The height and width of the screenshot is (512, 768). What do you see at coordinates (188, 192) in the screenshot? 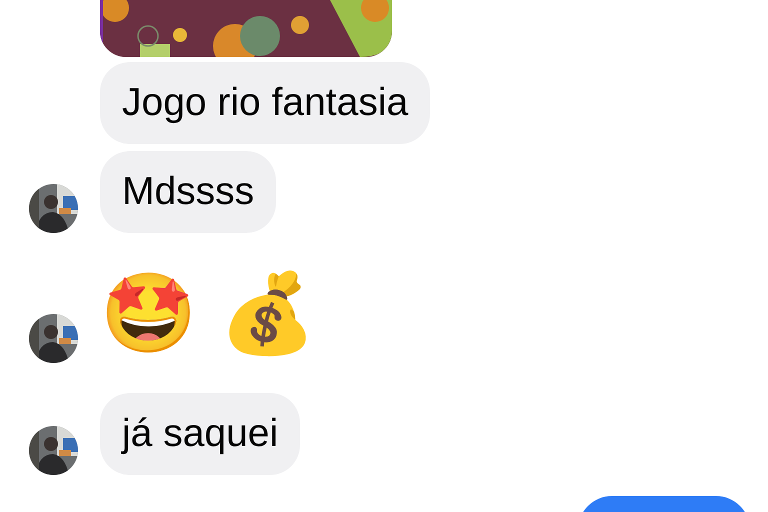
I see `message-bubble: Mdssss` at bounding box center [188, 192].